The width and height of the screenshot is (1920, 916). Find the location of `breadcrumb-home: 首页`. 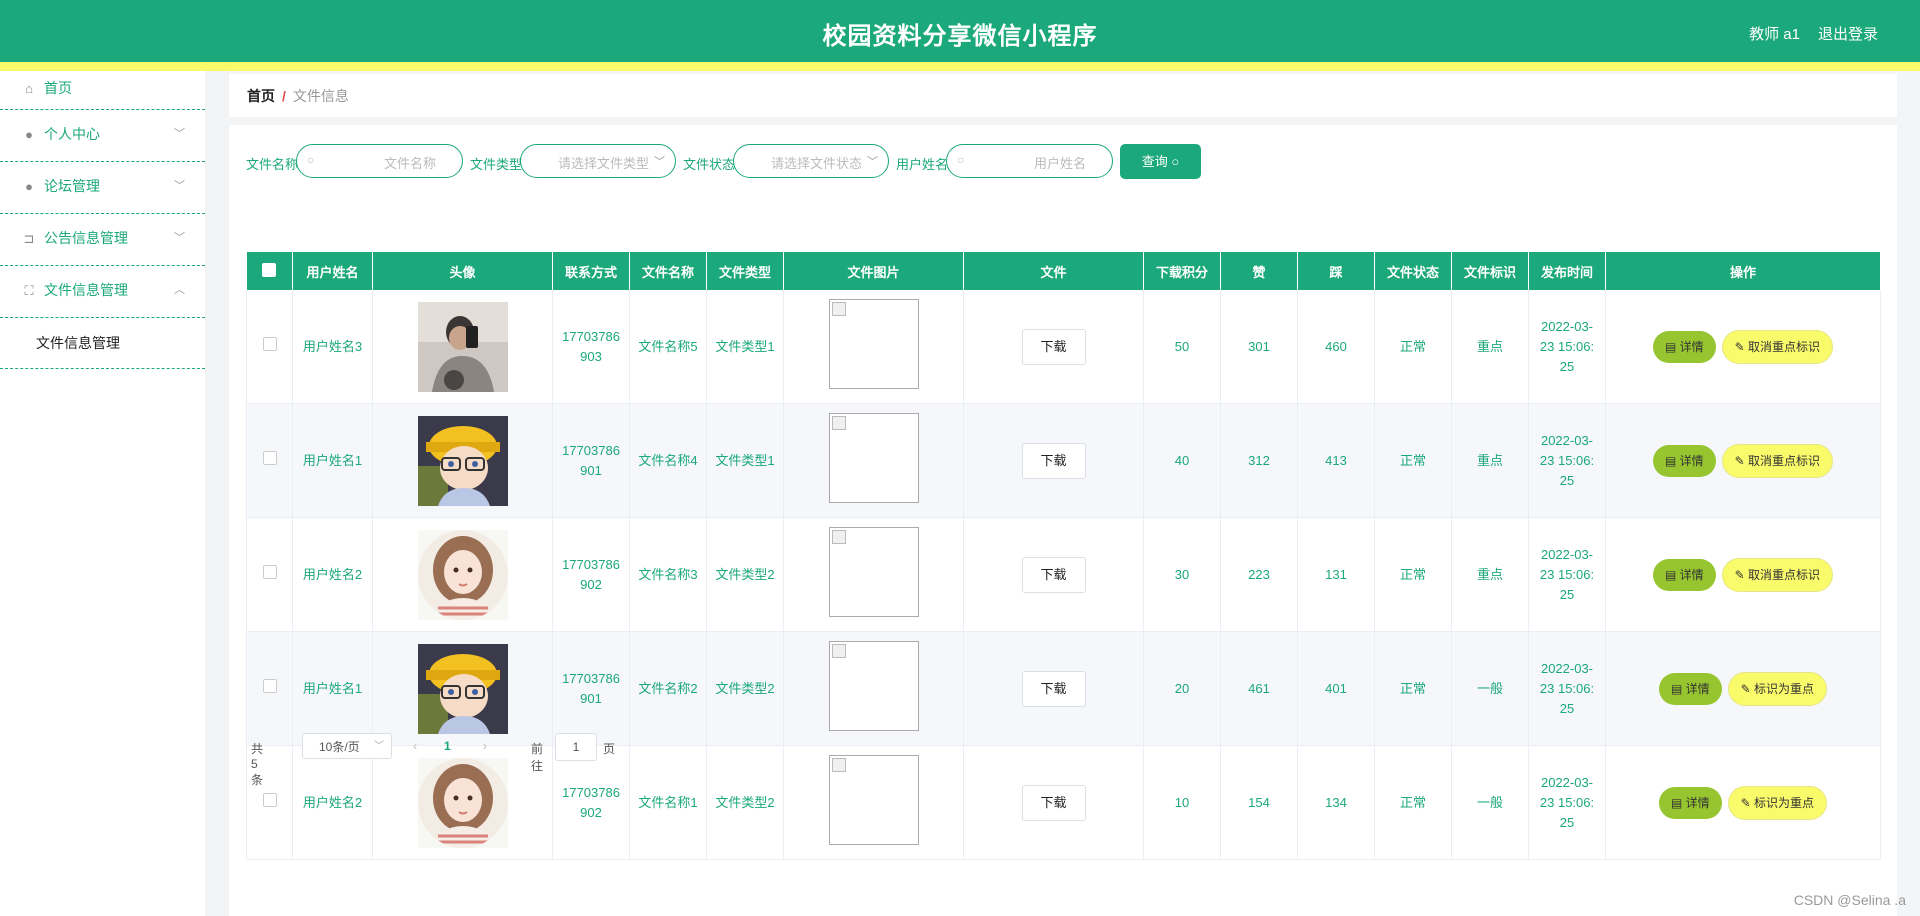

breadcrumb-home: 首页 is located at coordinates (261, 96).